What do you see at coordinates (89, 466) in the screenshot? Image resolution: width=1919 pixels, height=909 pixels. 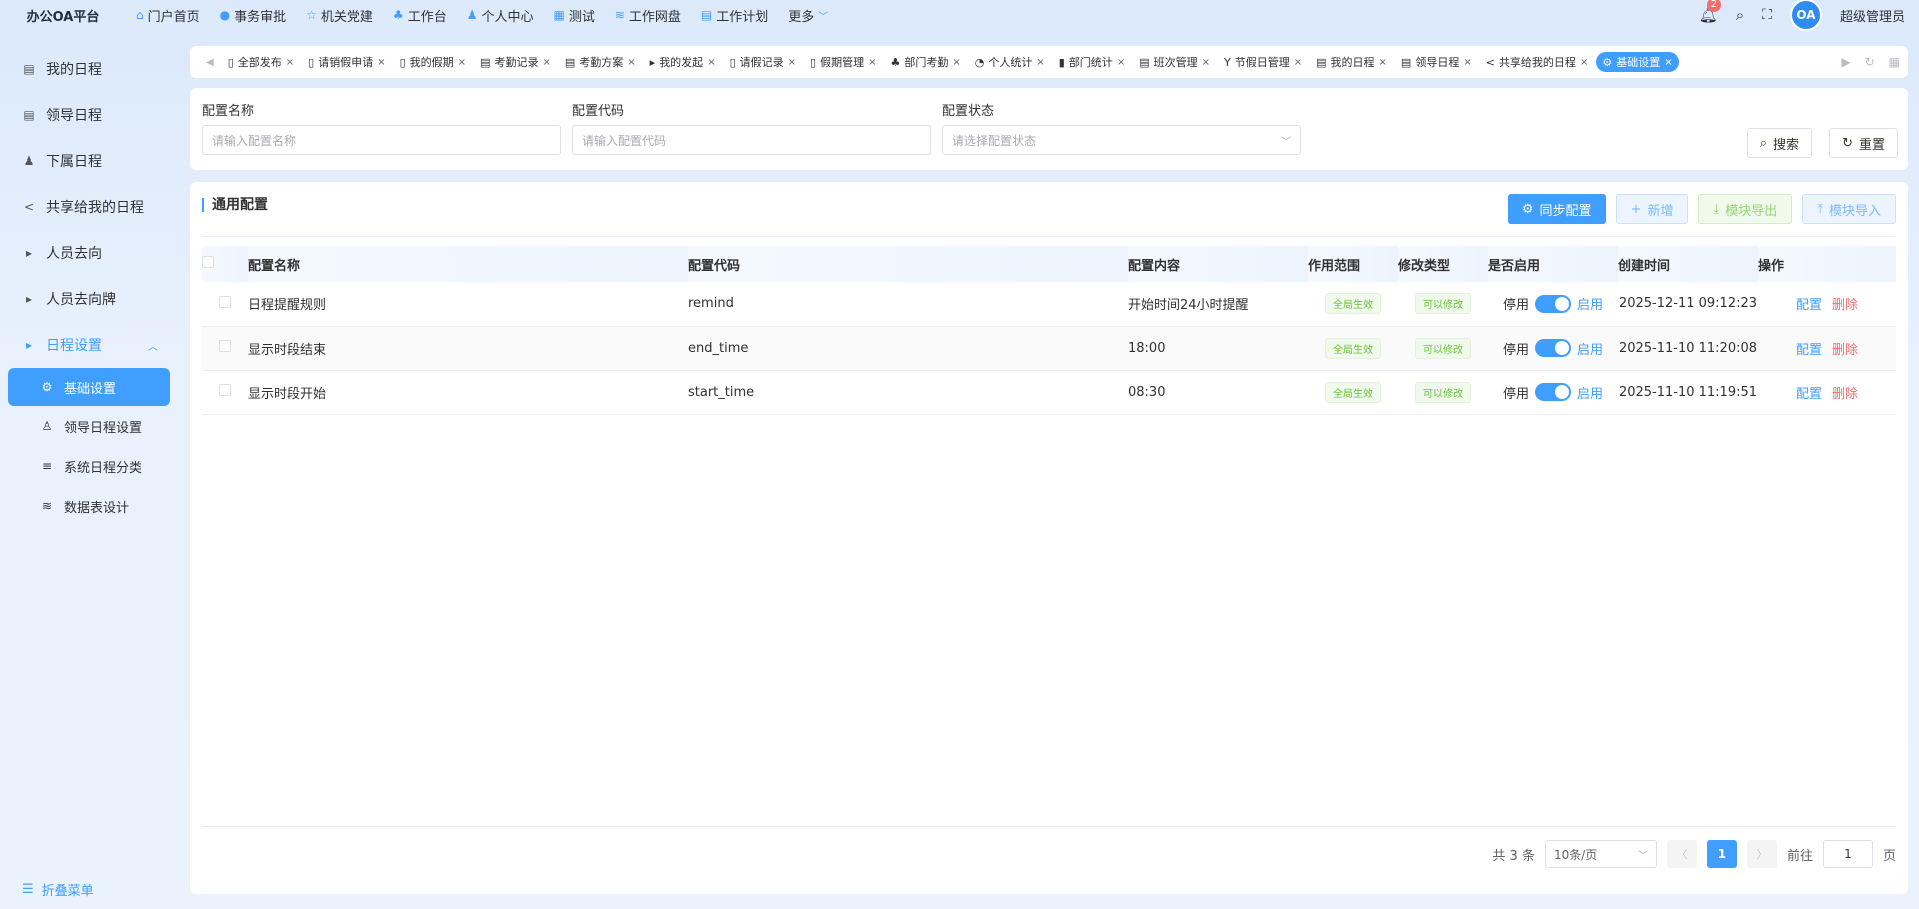 I see `sidebar-subitem-schedule-categories: ≡ 系统日程分类` at bounding box center [89, 466].